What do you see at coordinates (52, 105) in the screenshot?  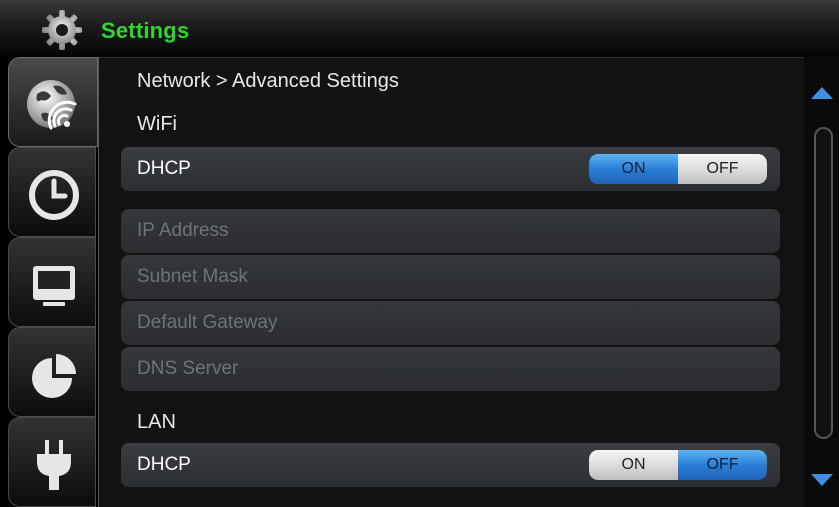 I see `globe-wifi-icon` at bounding box center [52, 105].